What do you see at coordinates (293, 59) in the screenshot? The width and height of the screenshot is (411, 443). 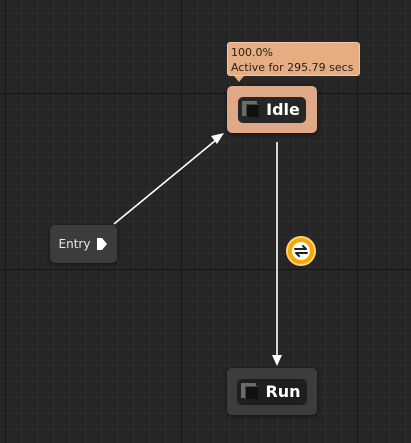 I see `state-tooltip: 100.0% Active for 295.79 secs` at bounding box center [293, 59].